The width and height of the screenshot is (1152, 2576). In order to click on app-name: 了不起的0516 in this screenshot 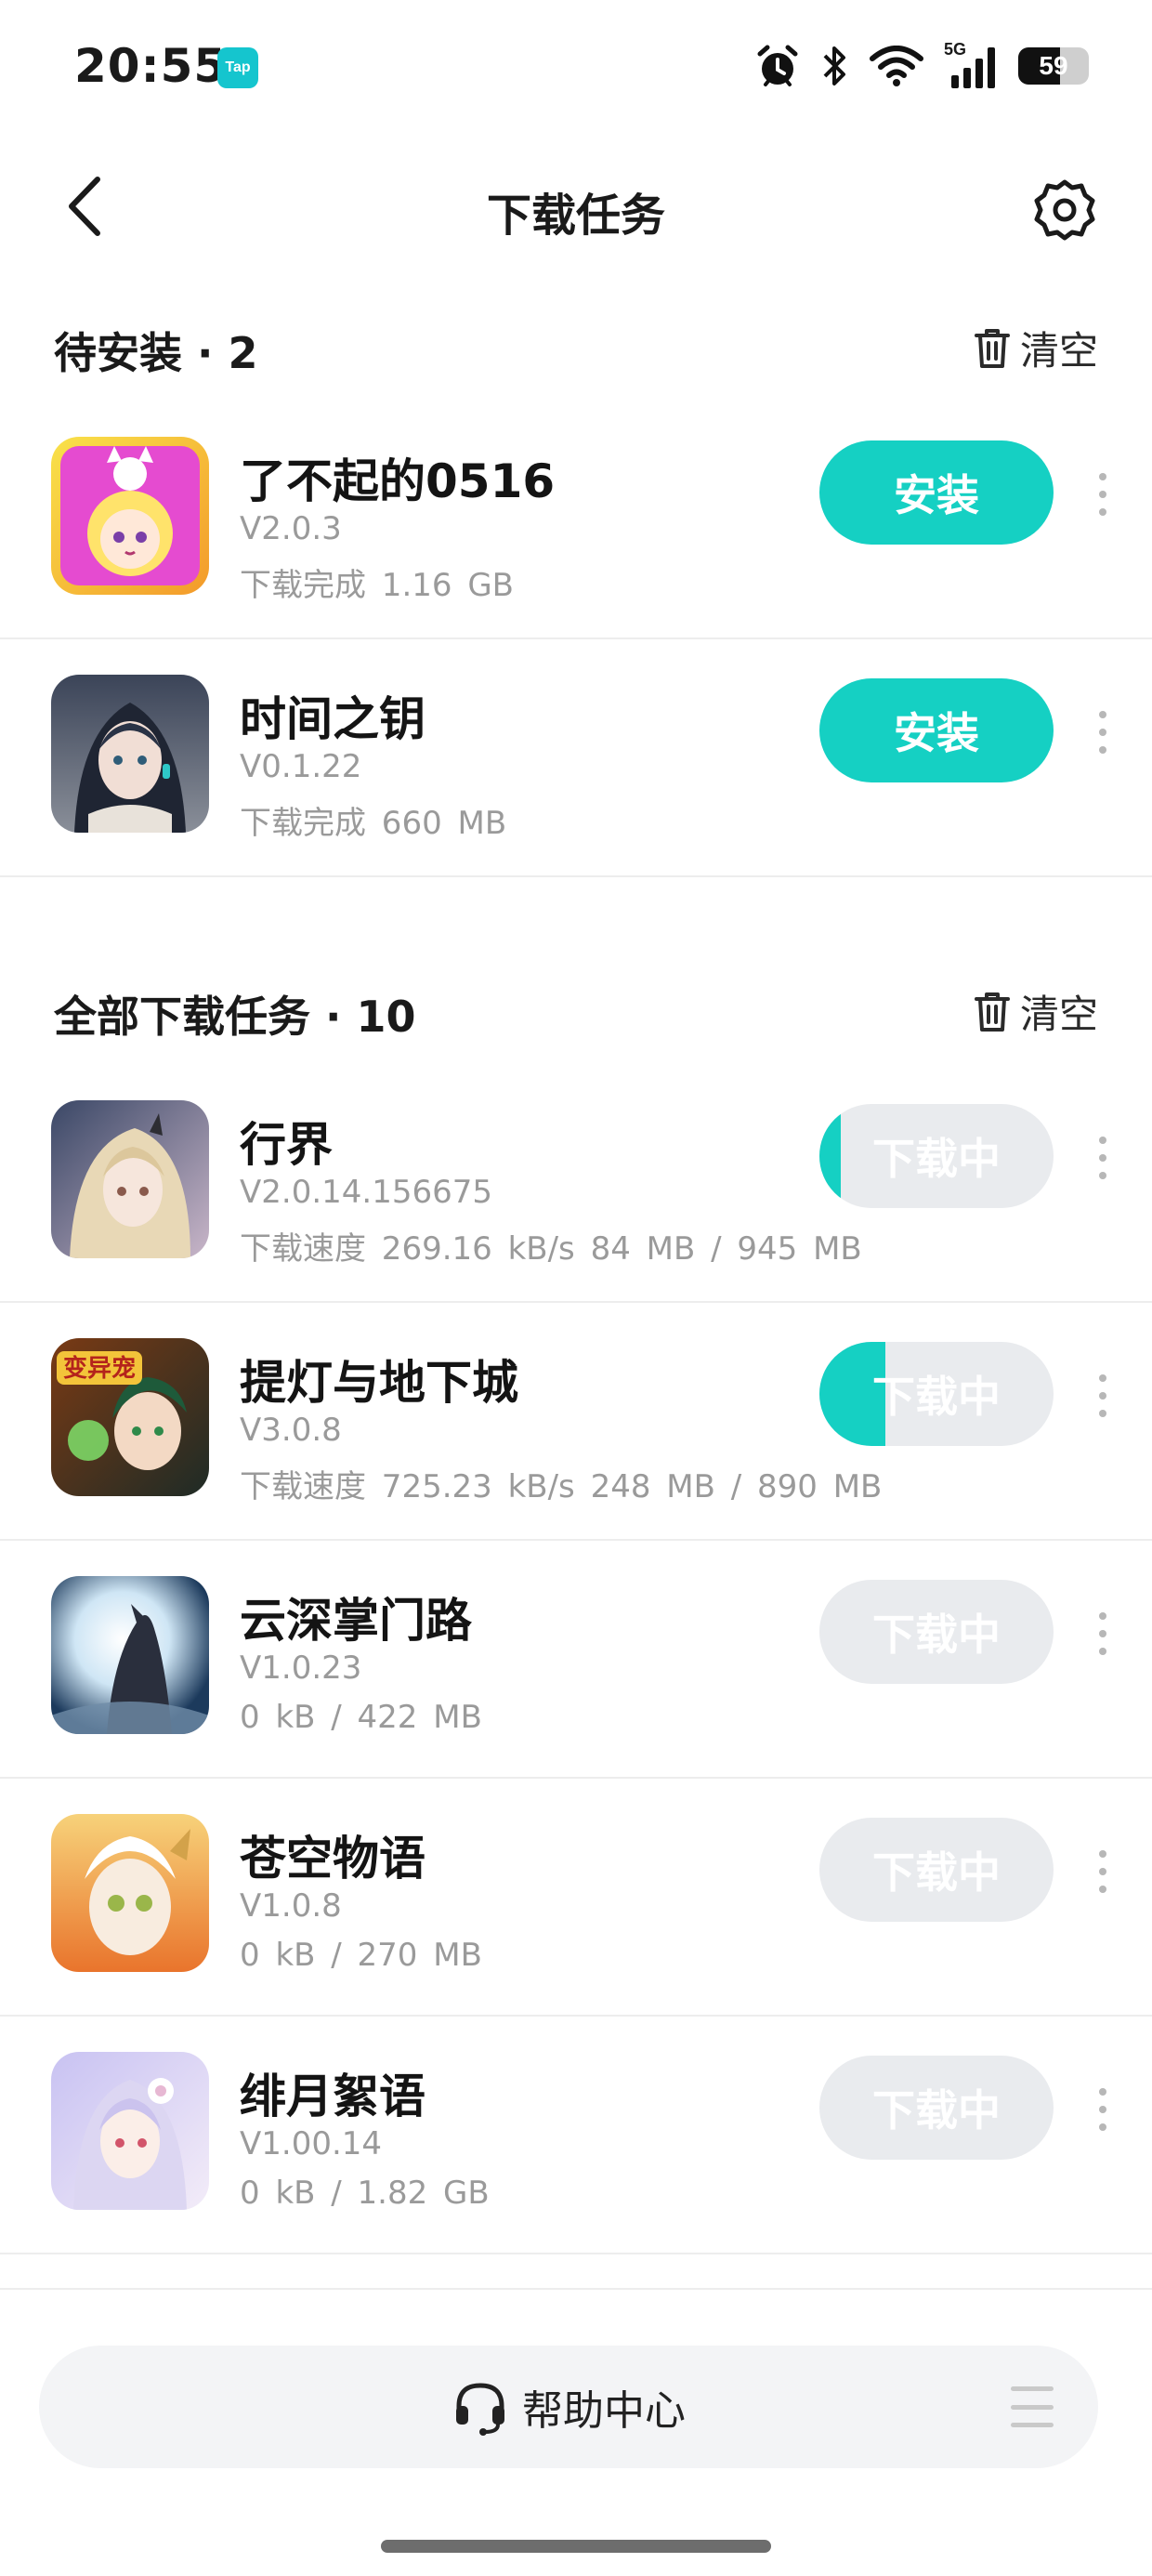, I will do `click(398, 481)`.